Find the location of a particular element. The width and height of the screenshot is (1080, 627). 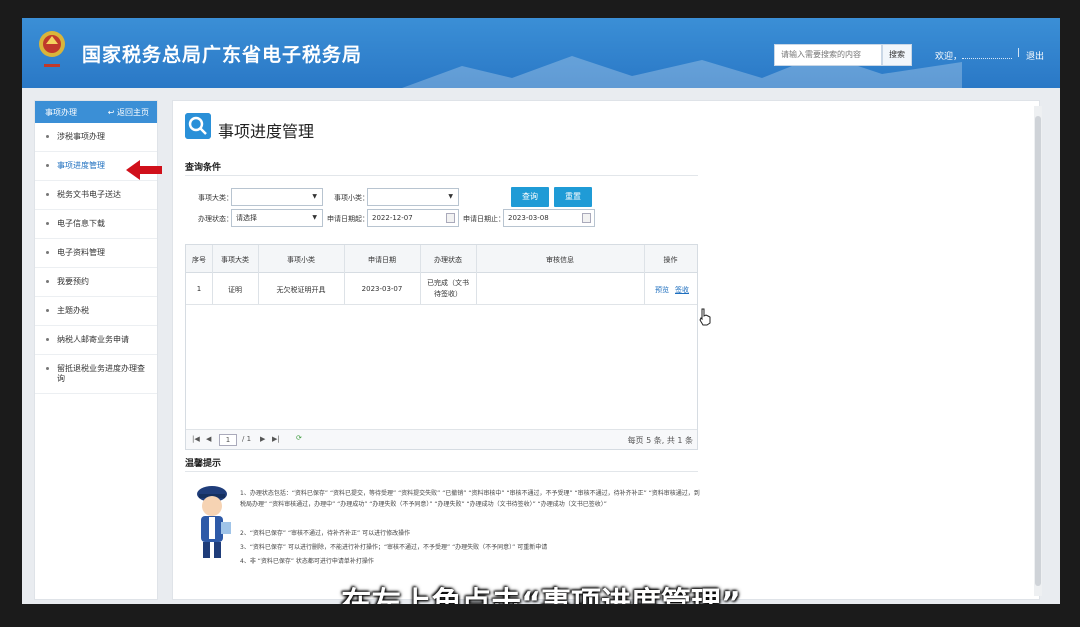

sidebar-item-e-documents: 税务文书电子送达 is located at coordinates (96, 195).